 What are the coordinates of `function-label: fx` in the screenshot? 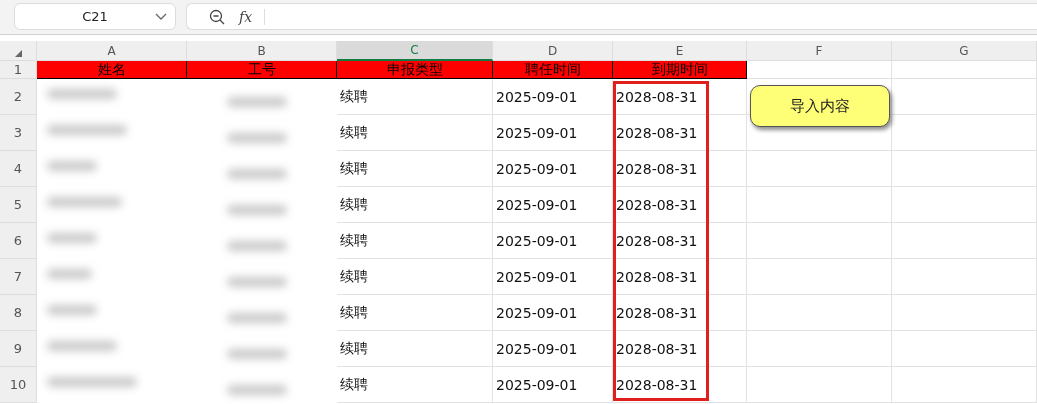 It's located at (252, 16).